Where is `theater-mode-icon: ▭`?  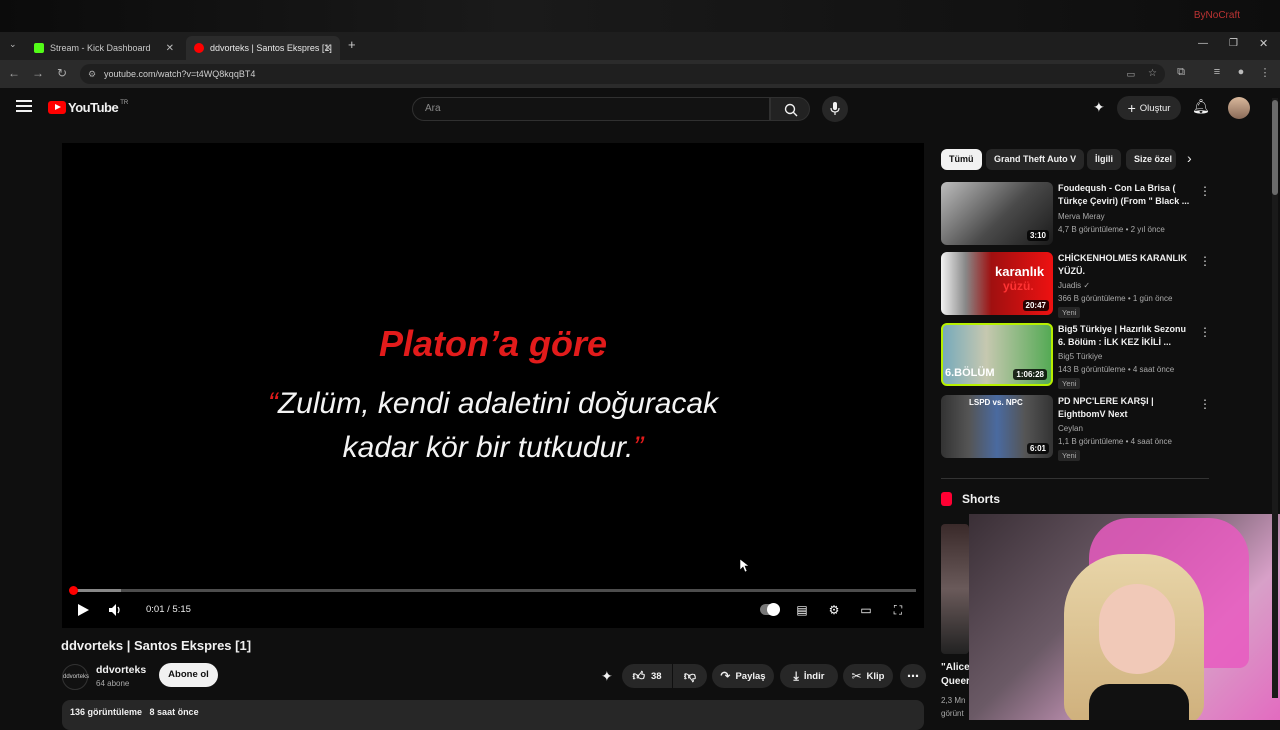
theater-mode-icon: ▭ is located at coordinates (866, 610).